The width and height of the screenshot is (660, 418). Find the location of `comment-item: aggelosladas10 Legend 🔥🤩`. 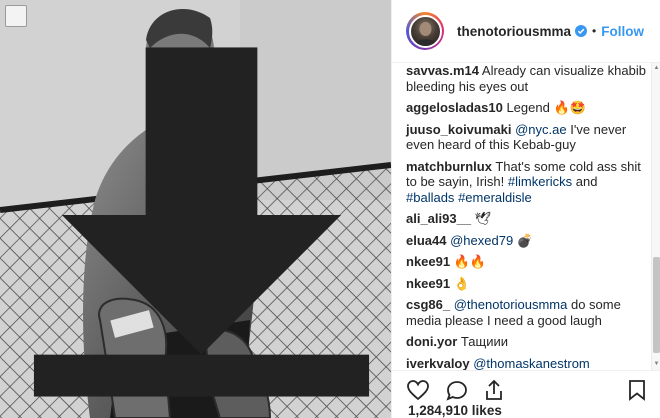

comment-item: aggelosladas10 Legend 🔥🤩 is located at coordinates (526, 108).